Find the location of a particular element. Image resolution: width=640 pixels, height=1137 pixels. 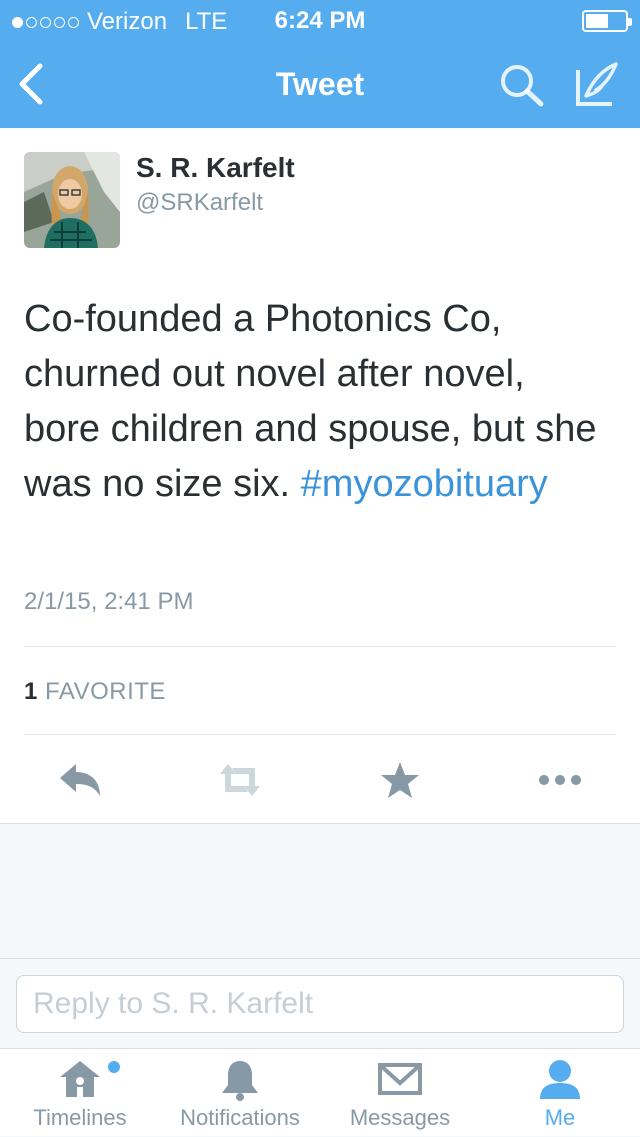

battery-icon is located at coordinates (607, 21).